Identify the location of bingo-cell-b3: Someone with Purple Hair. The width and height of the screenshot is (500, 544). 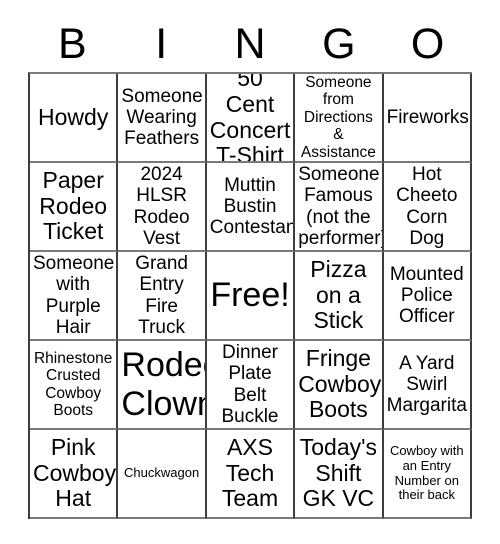
(74, 296).